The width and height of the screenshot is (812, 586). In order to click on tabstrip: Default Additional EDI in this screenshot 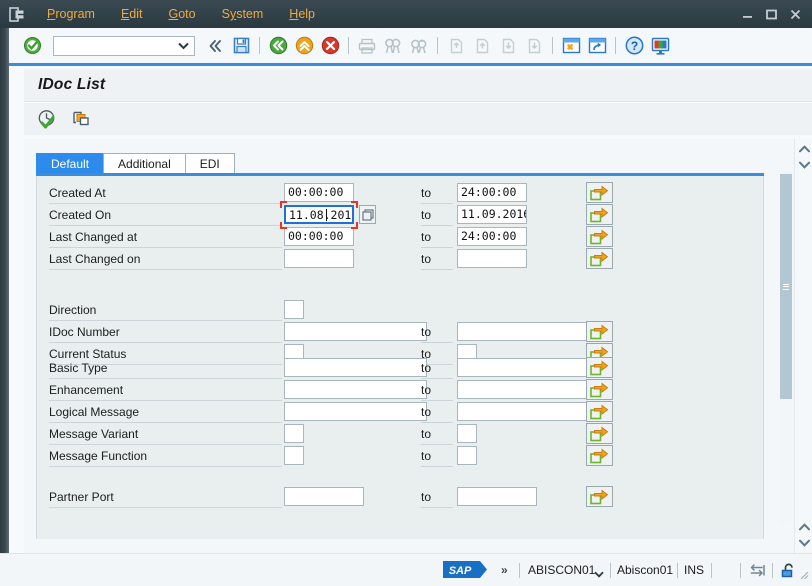, I will do `click(400, 163)`.